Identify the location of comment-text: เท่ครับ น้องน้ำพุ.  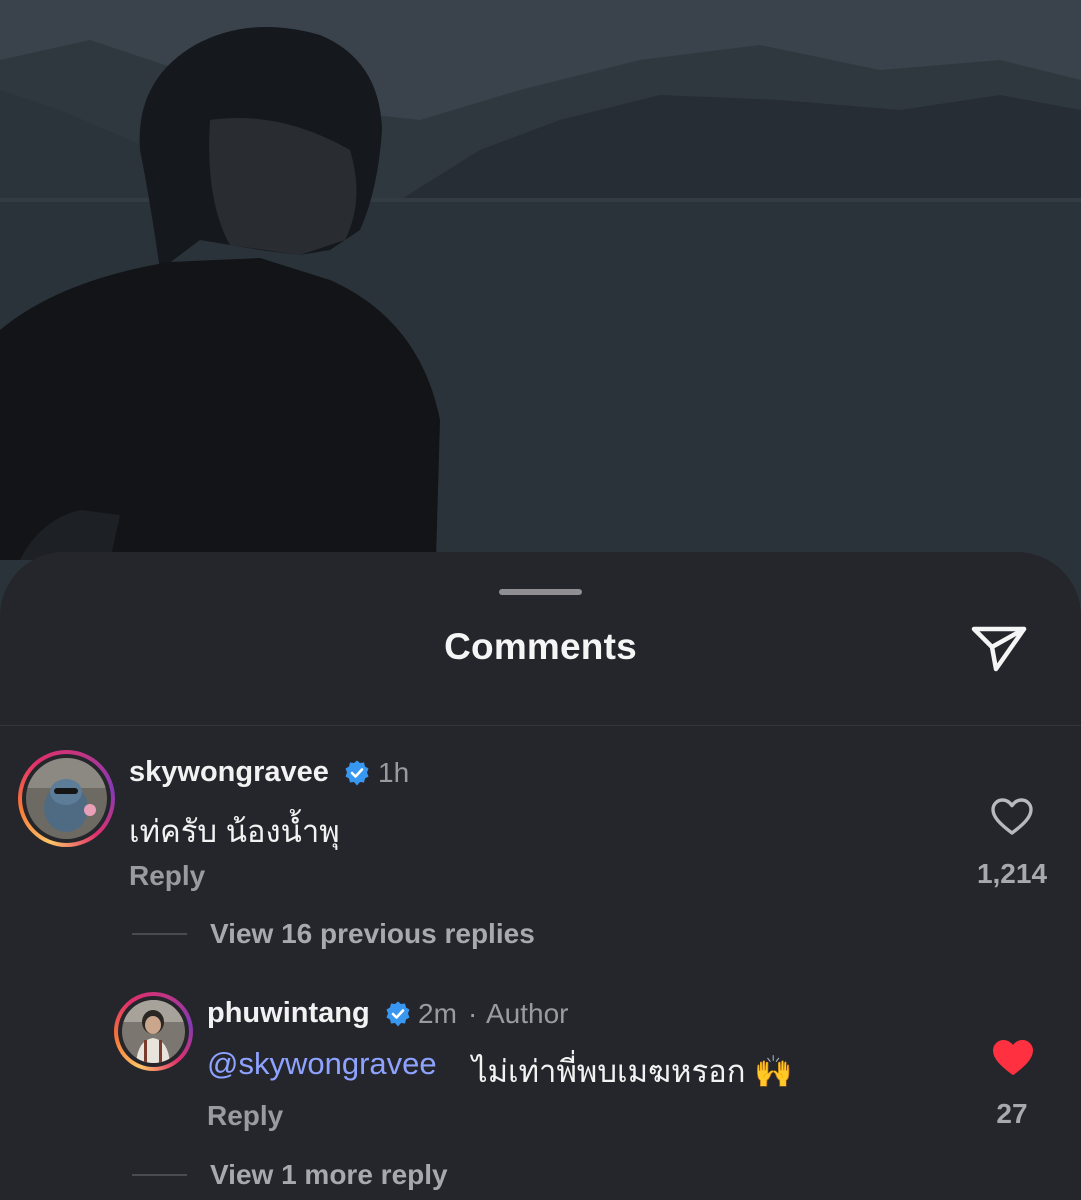
(234, 831).